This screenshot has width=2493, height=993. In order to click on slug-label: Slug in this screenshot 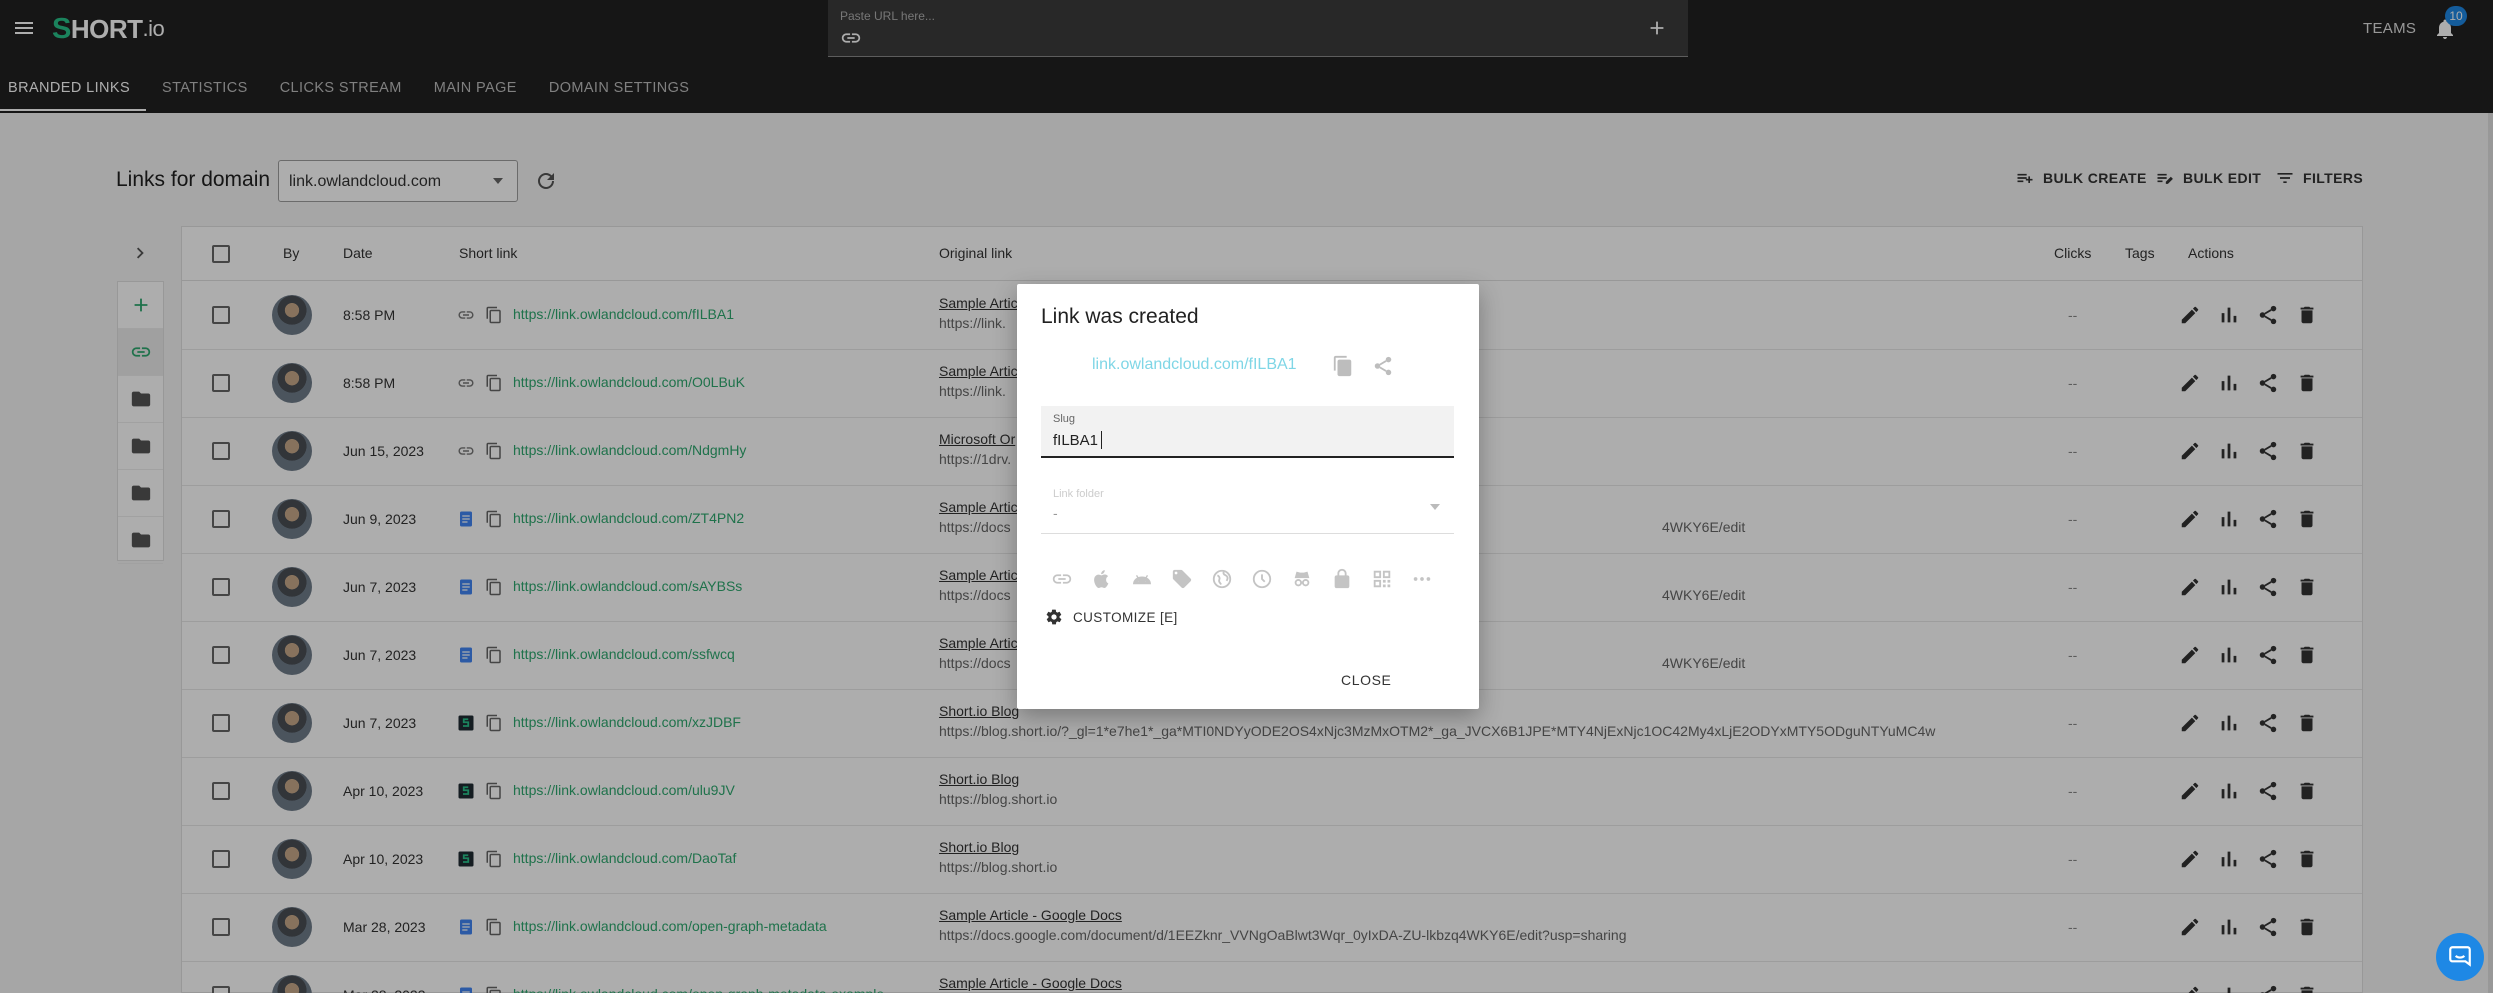, I will do `click(1064, 419)`.